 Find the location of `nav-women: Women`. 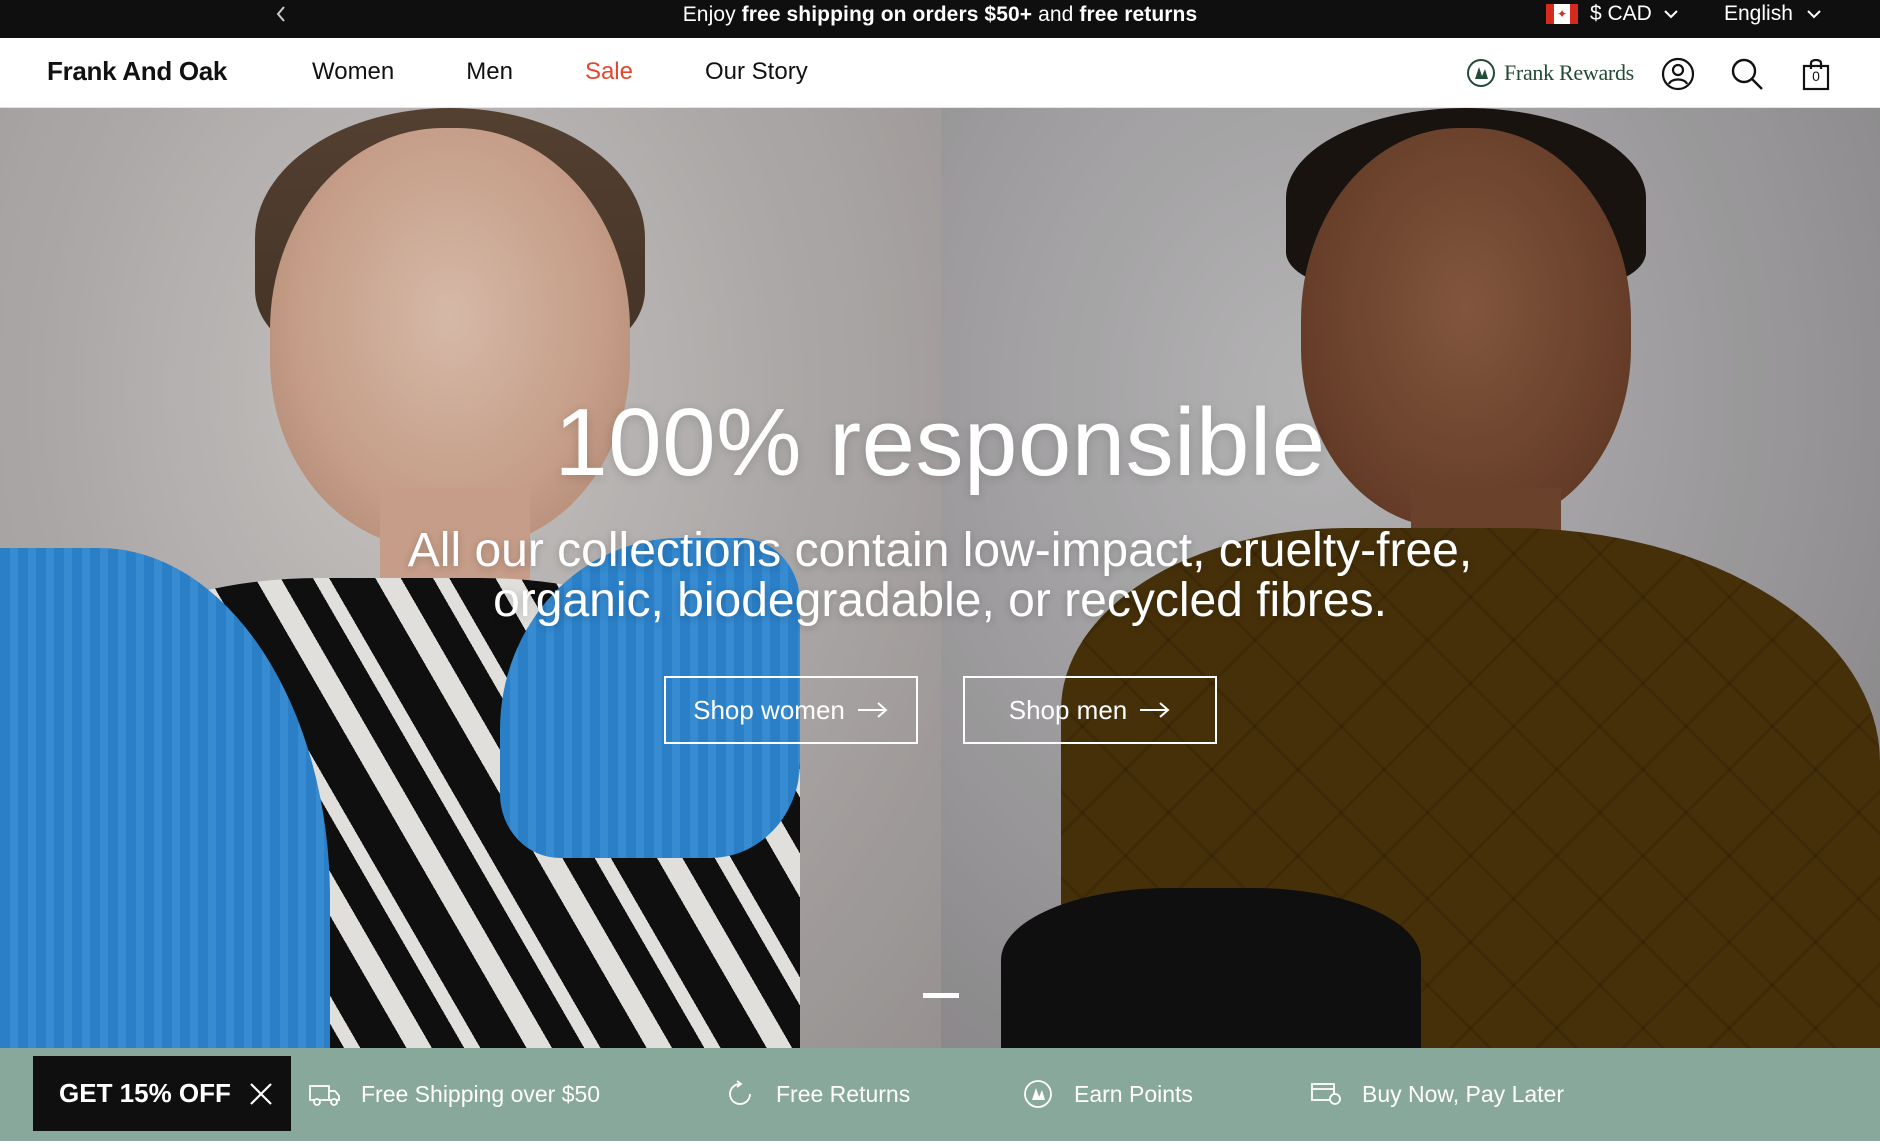

nav-women: Women is located at coordinates (353, 72).